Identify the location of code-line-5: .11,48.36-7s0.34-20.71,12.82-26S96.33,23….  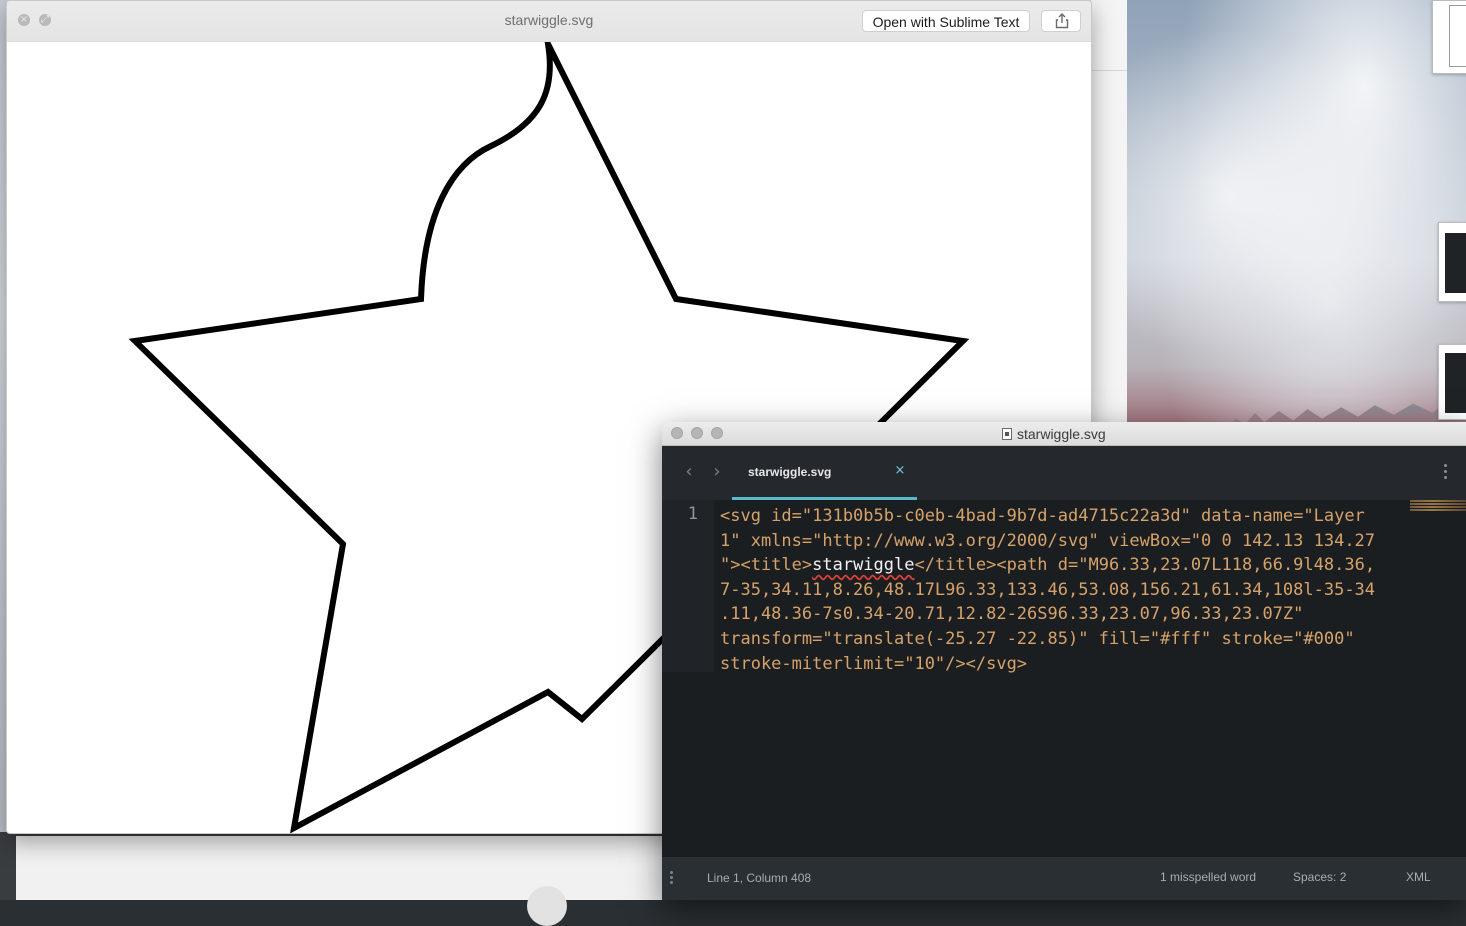
(1012, 614).